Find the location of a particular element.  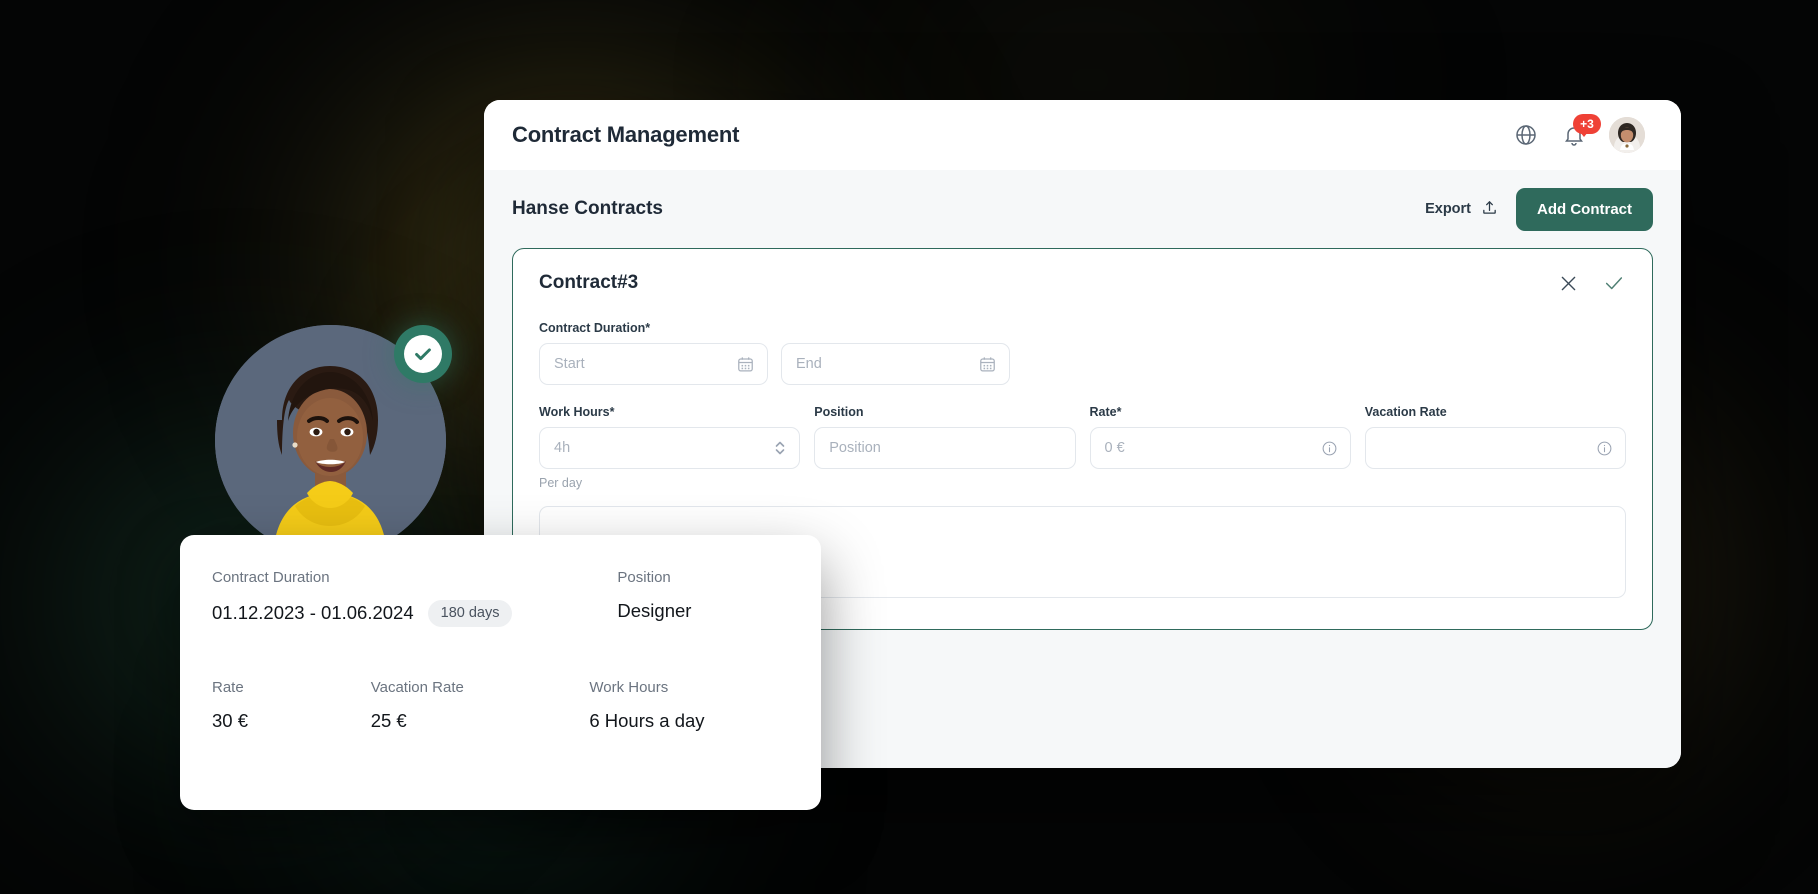

rate-label: Rate* is located at coordinates (1105, 412).